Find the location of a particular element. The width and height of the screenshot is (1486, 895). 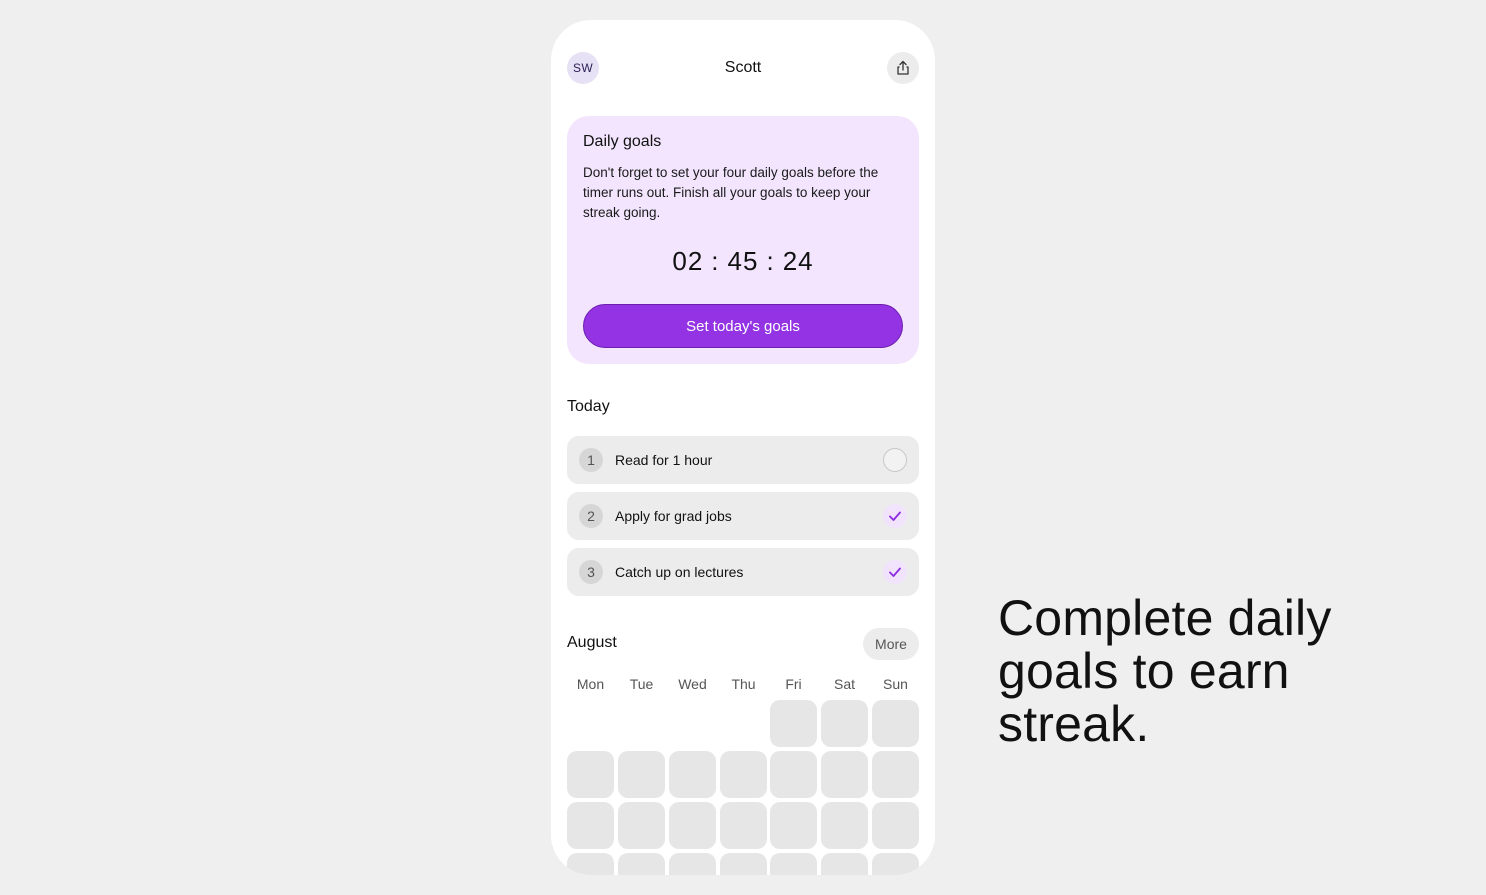

goal-item: 1 Read for 1 hour is located at coordinates (743, 460).